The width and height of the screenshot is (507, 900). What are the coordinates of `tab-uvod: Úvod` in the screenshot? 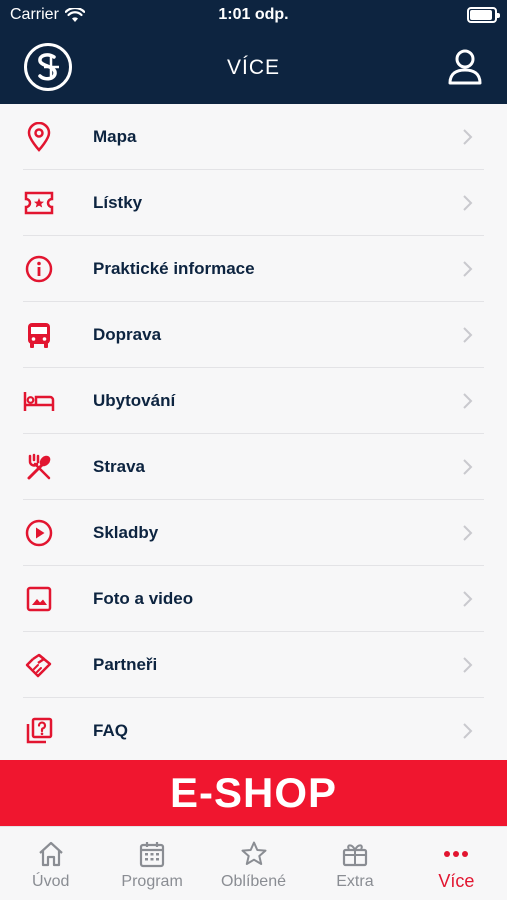 It's located at (50, 863).